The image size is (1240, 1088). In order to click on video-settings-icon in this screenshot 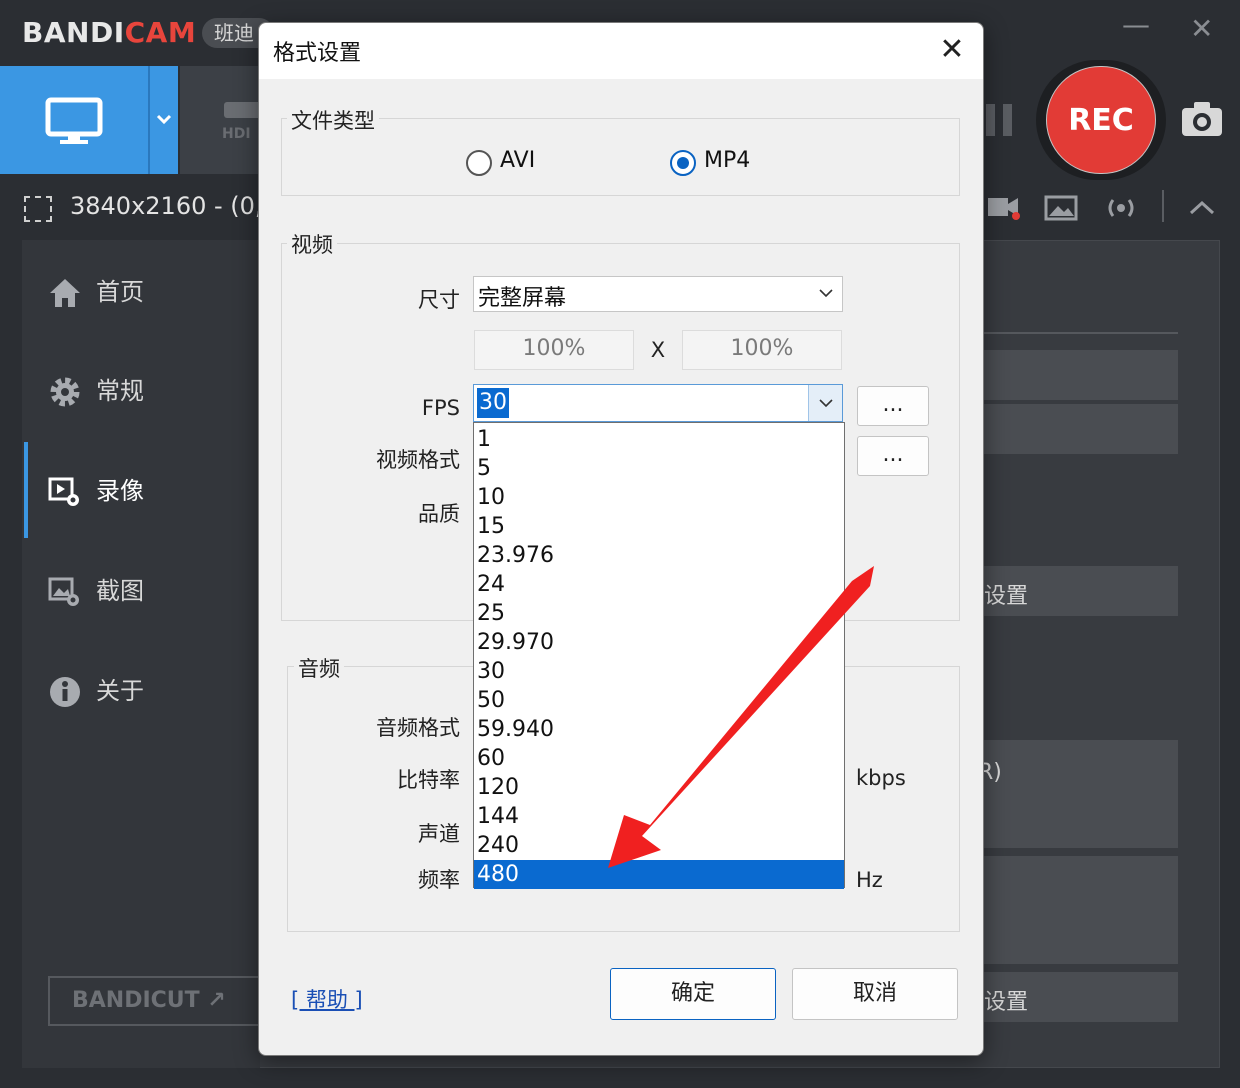, I will do `click(63, 491)`.